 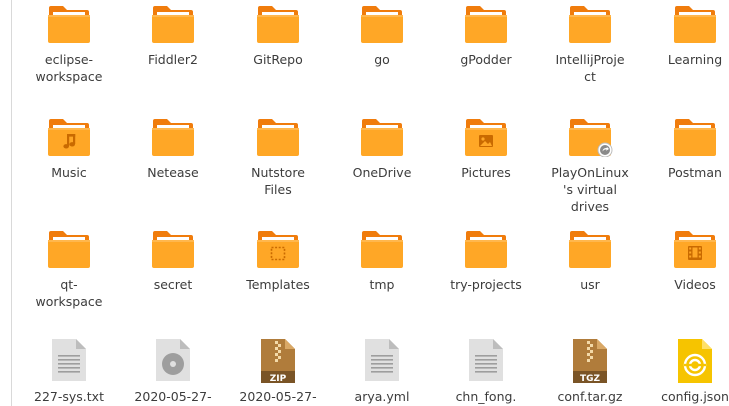 What do you see at coordinates (590, 137) in the screenshot?
I see `folder-symlink-icon` at bounding box center [590, 137].